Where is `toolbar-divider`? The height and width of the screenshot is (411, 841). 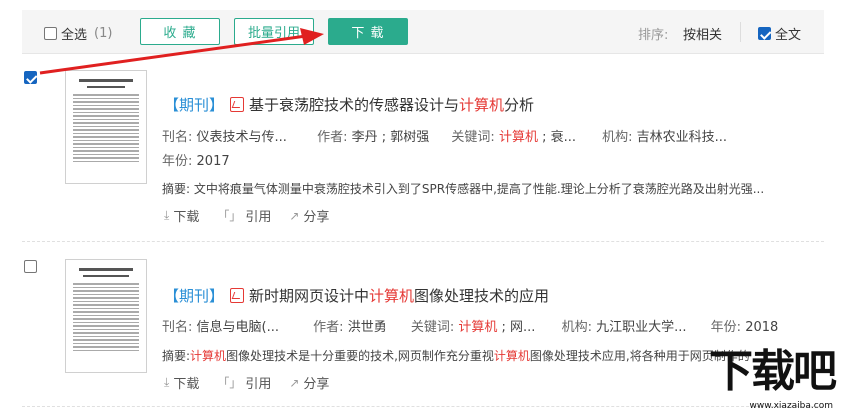 toolbar-divider is located at coordinates (740, 32).